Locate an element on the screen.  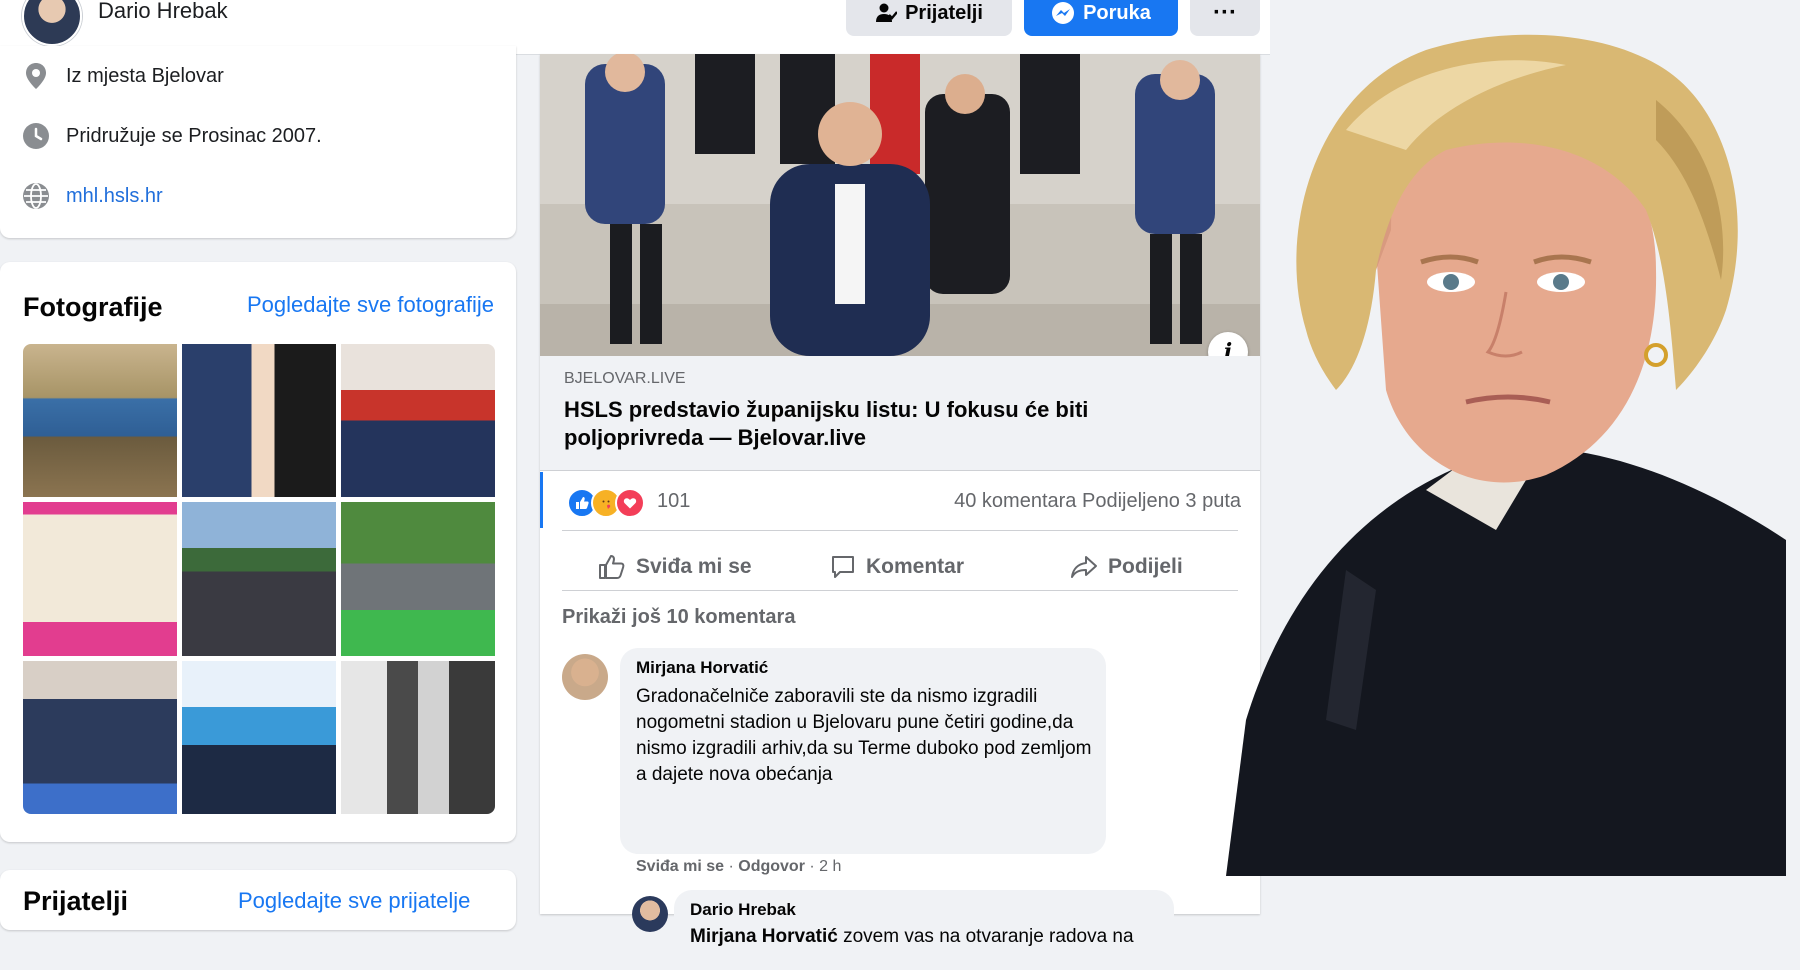
comment-like-link: Sviđa mi se is located at coordinates (680, 866).